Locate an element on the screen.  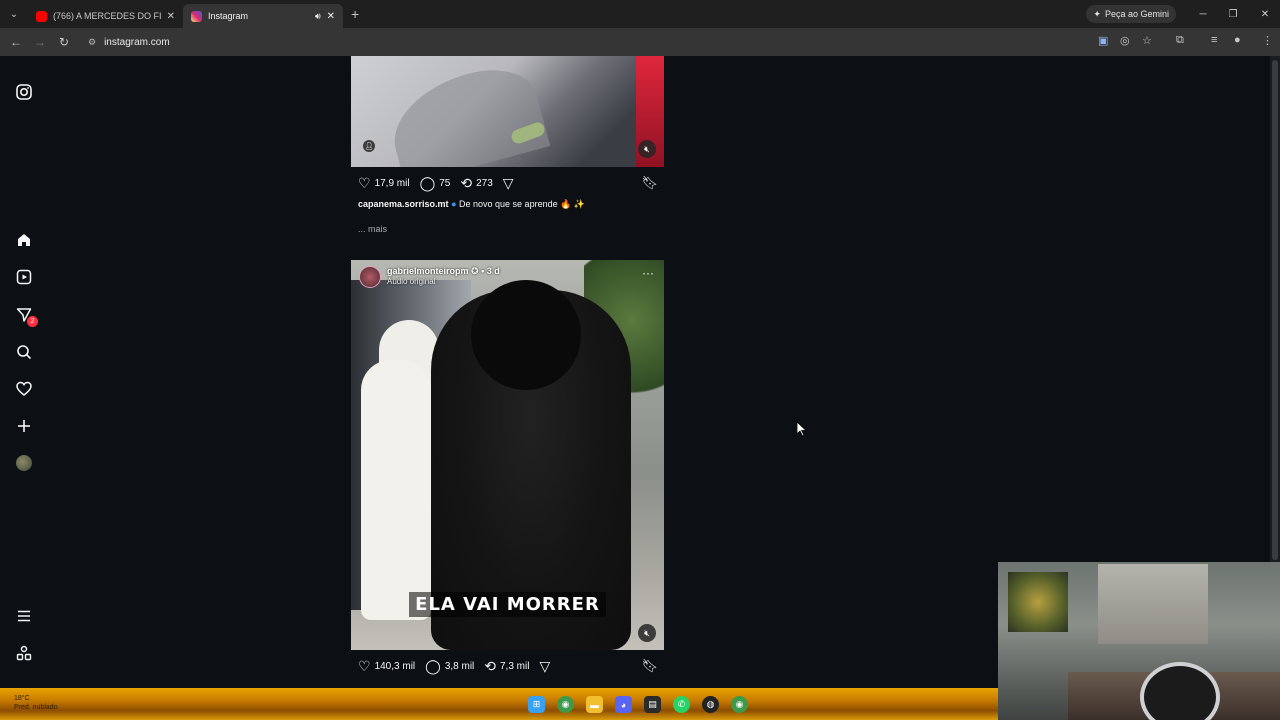
more-options-icon: ··· is located at coordinates (648, 273).